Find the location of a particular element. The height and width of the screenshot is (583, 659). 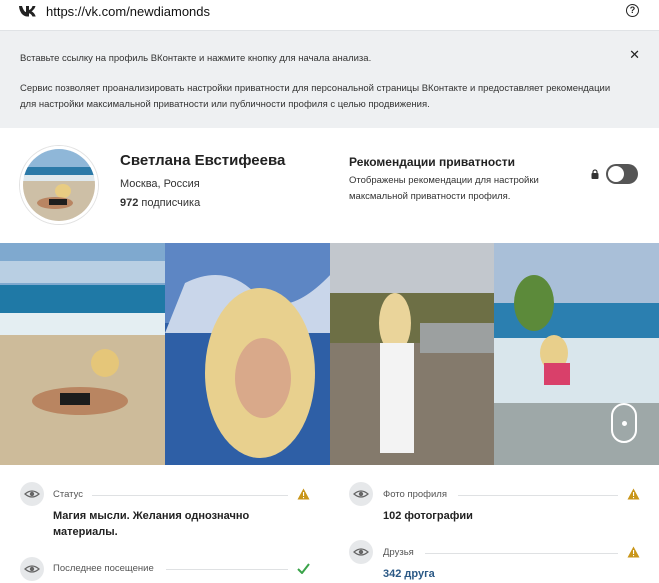

photos-label: Фото профиля is located at coordinates (415, 494).